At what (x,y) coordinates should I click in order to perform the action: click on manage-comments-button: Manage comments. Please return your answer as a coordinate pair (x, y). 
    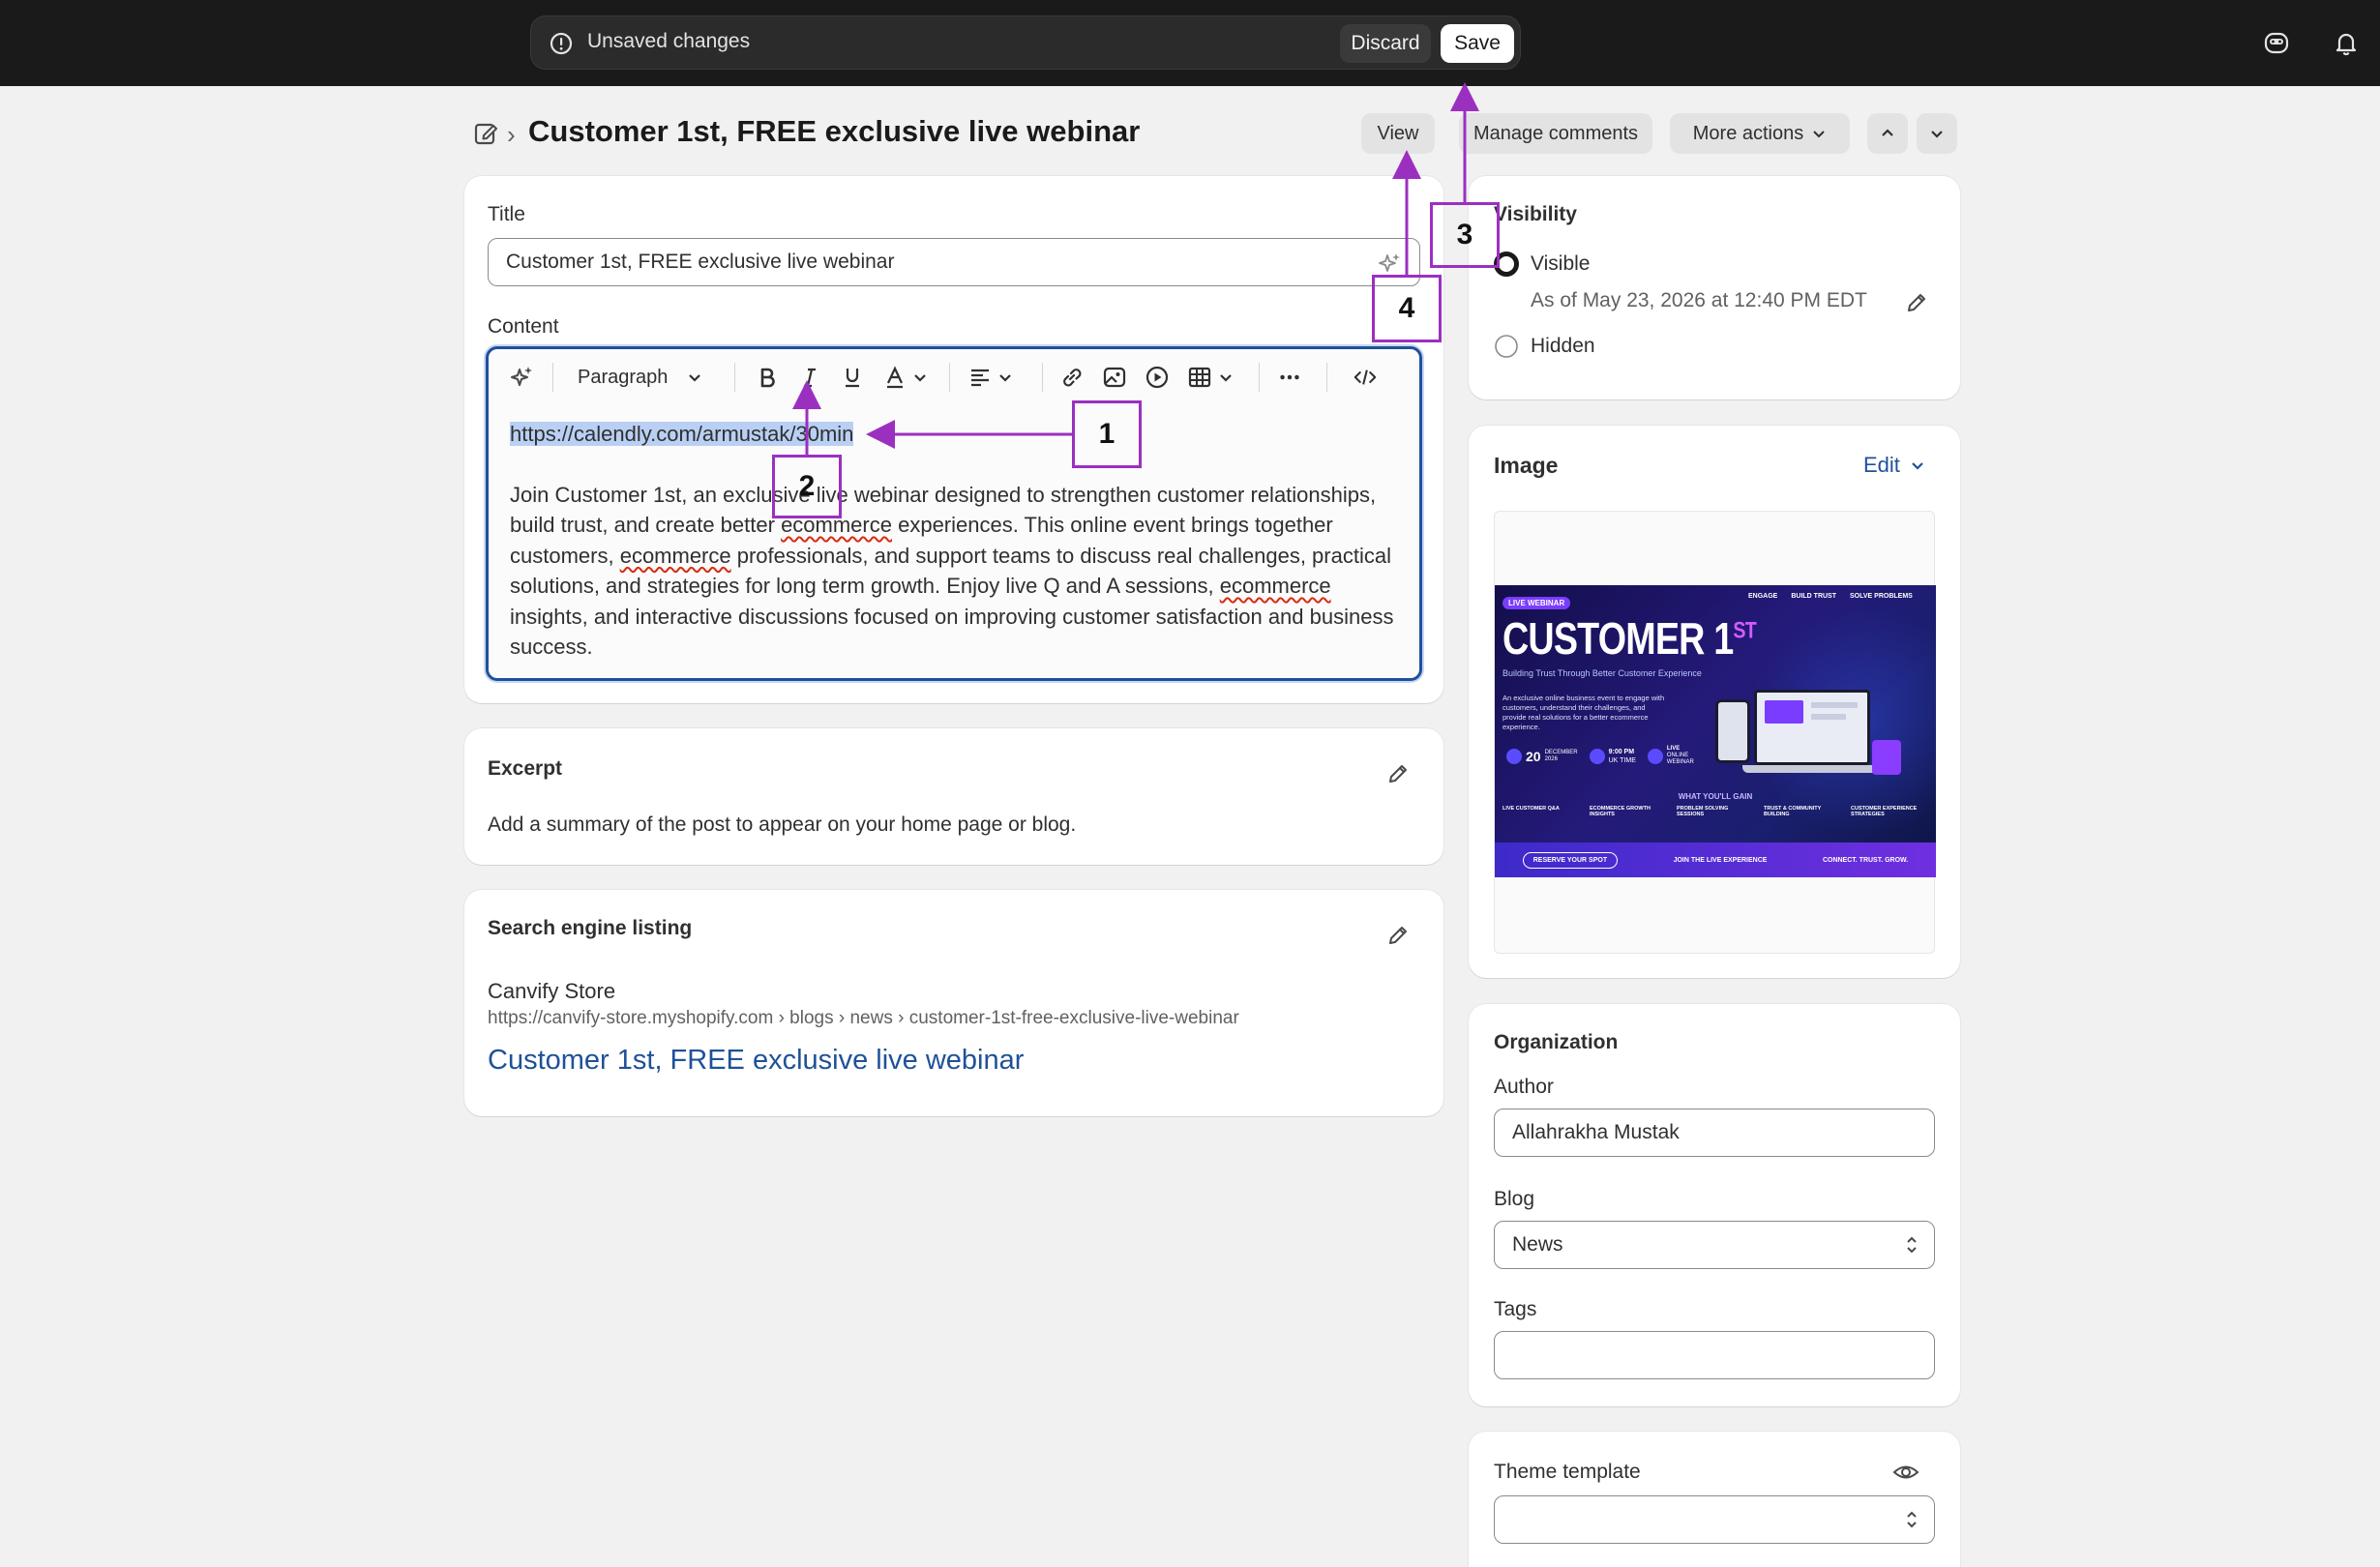
    Looking at the image, I should click on (1556, 133).